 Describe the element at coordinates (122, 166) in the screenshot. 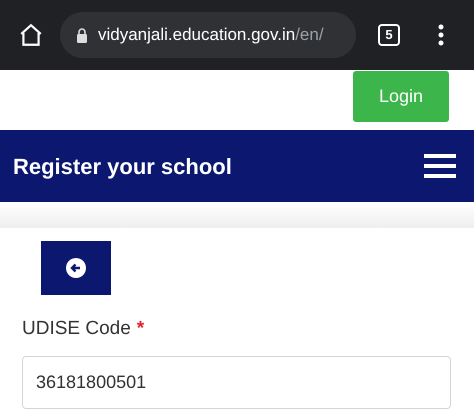

I see `page-title: Register your school` at that location.